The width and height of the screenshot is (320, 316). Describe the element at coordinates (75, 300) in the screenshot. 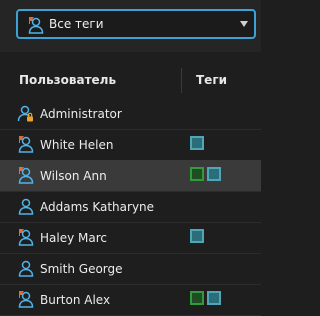

I see `user-name: Burton Alex` at that location.